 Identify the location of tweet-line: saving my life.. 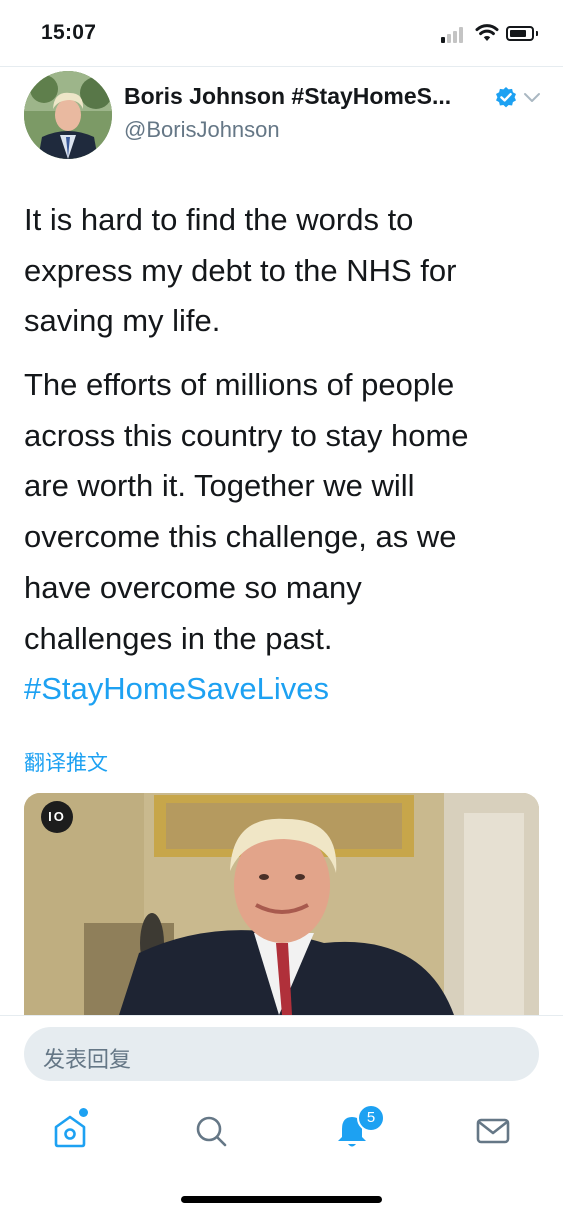
(122, 321).